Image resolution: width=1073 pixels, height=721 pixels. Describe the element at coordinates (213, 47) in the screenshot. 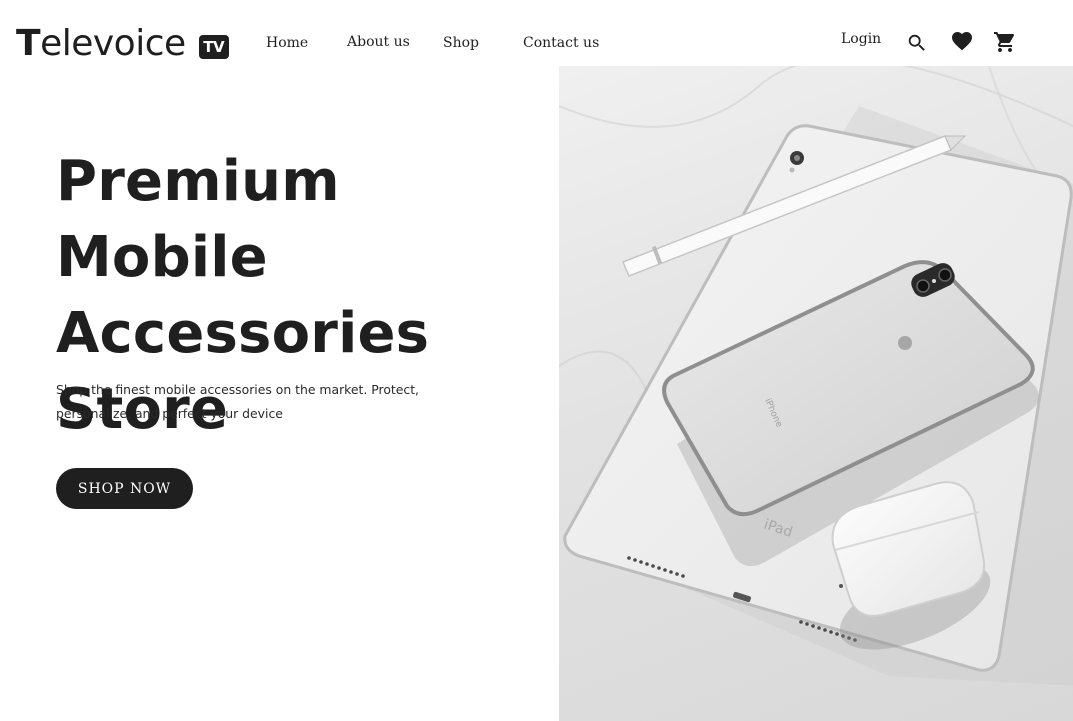

I see `brand-badge: TV` at that location.